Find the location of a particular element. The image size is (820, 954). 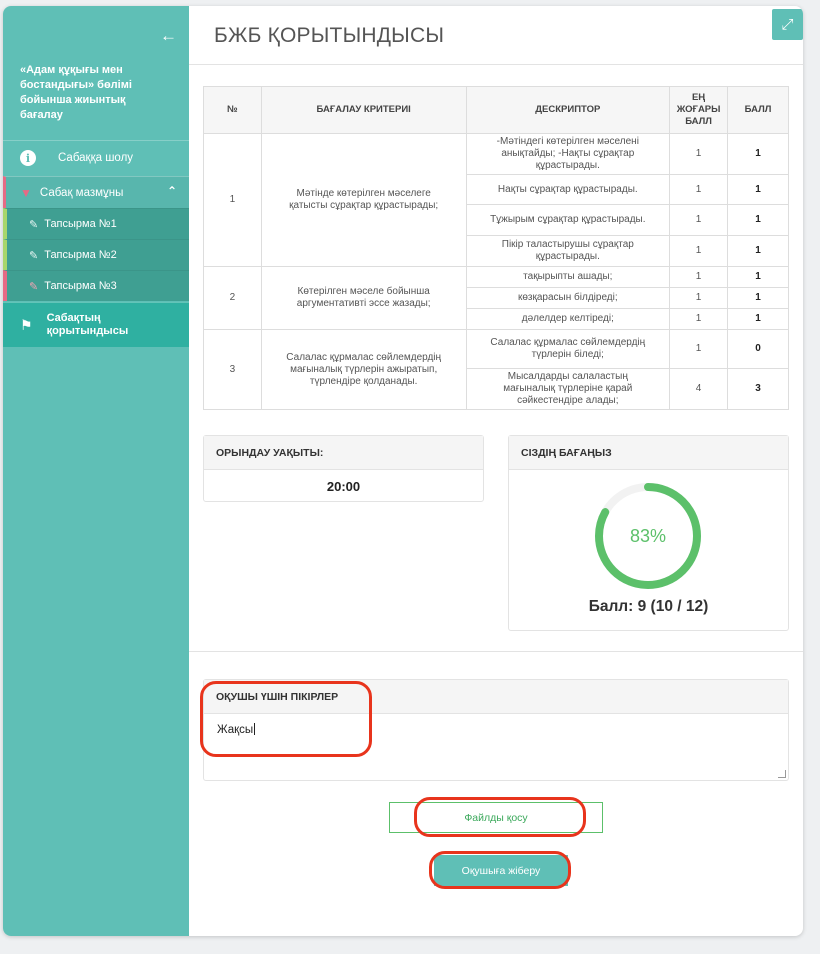

expand-icon: ⤢ is located at coordinates (787, 24).